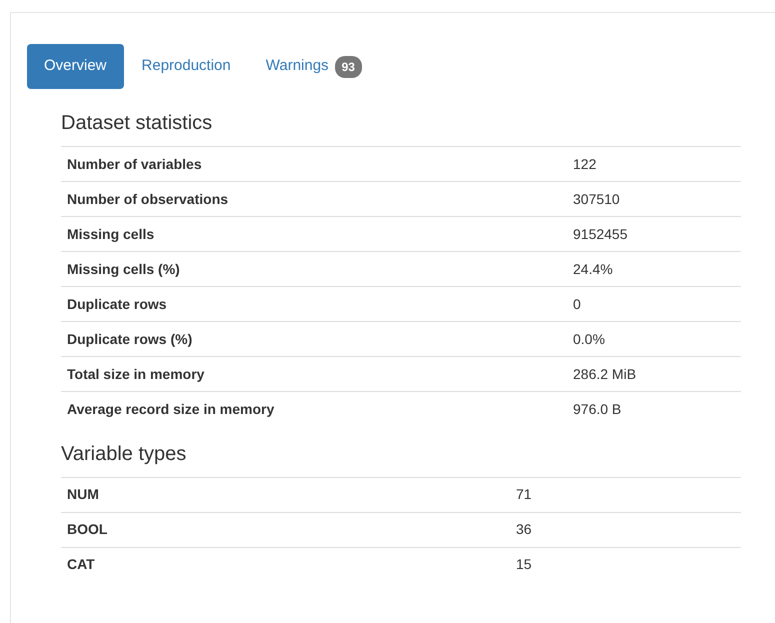 Image resolution: width=775 pixels, height=623 pixels. Describe the element at coordinates (654, 199) in the screenshot. I see `row-value: 307510` at that location.